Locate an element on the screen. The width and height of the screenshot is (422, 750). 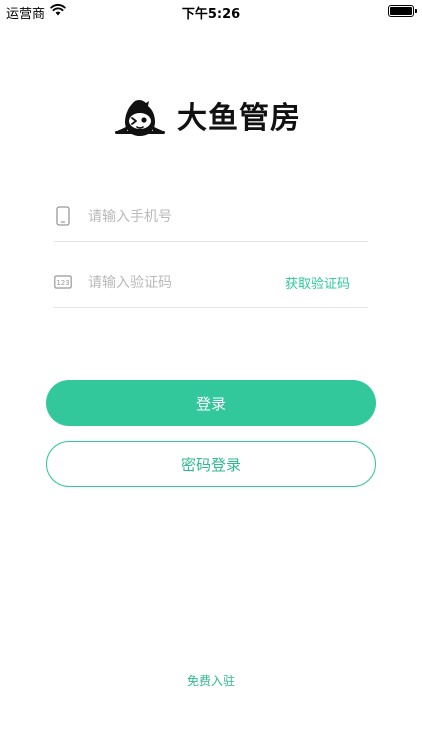
get-code-button: 获取验证码 is located at coordinates (317, 282).